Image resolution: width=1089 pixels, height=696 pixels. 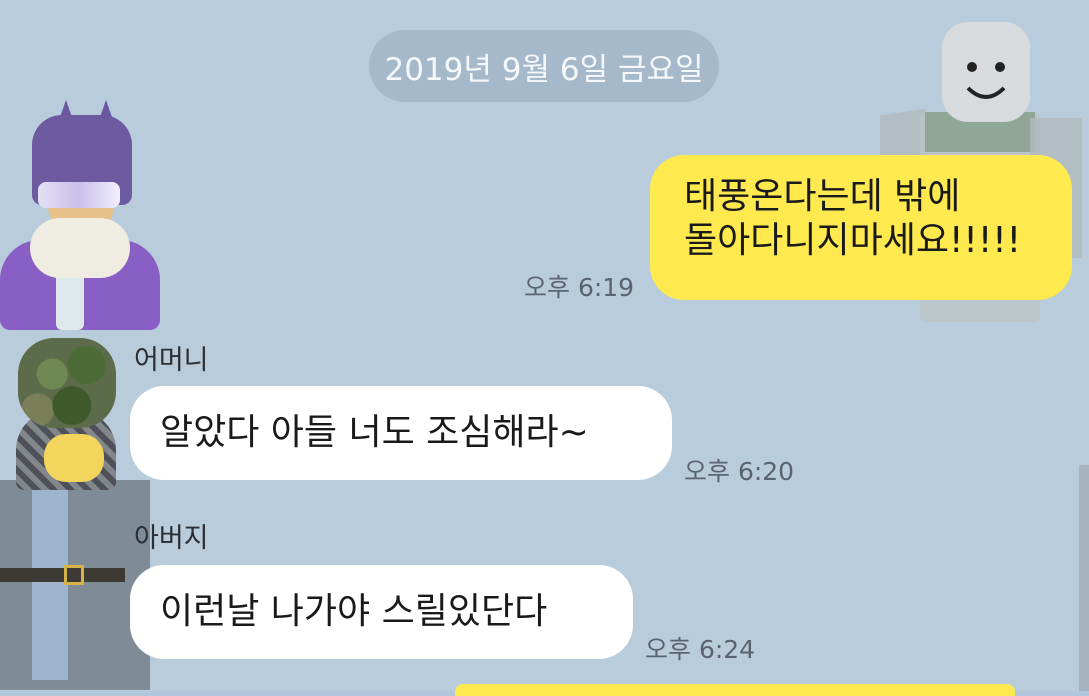 What do you see at coordinates (354, 612) in the screenshot?
I see `message-text: 이런날 나가야 스릴있단다` at bounding box center [354, 612].